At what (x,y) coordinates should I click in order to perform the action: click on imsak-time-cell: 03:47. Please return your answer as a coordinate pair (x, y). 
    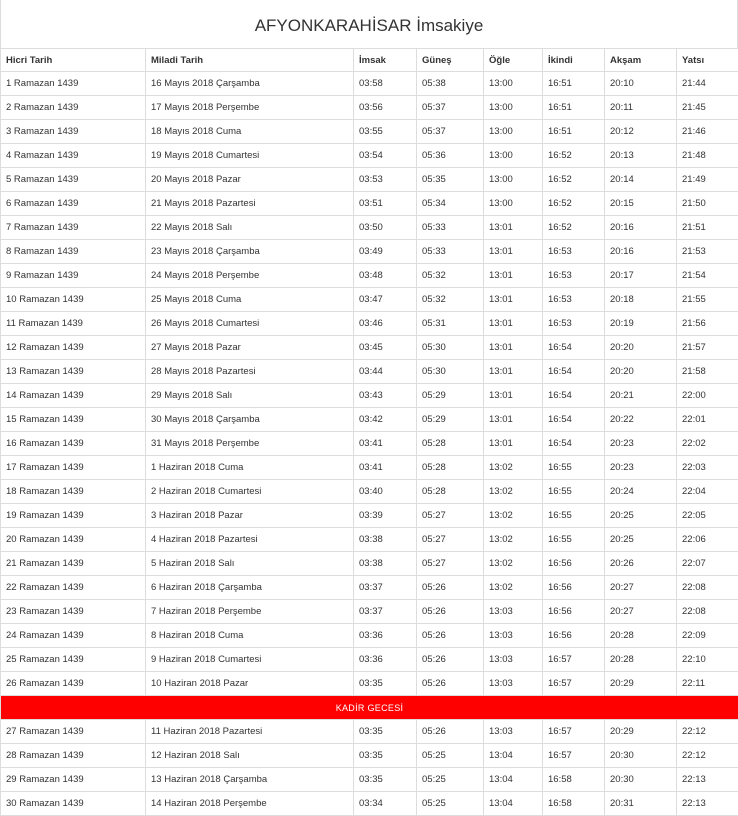
    Looking at the image, I should click on (385, 300).